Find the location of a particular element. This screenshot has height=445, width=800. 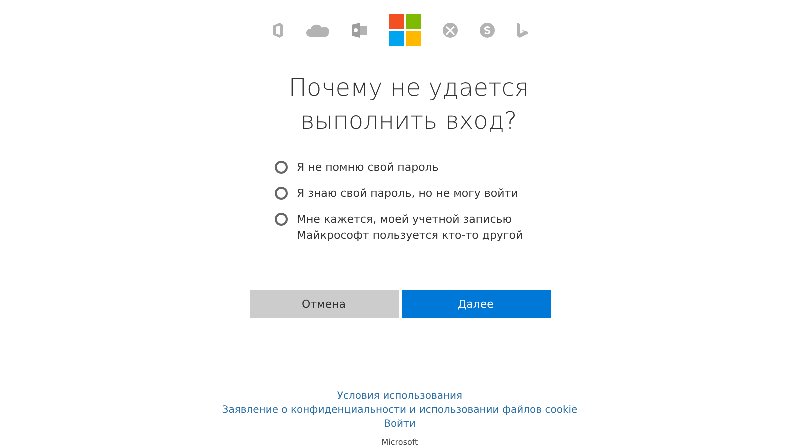

option-label: Я знаю свой пароль, но не могу войти is located at coordinates (408, 194).